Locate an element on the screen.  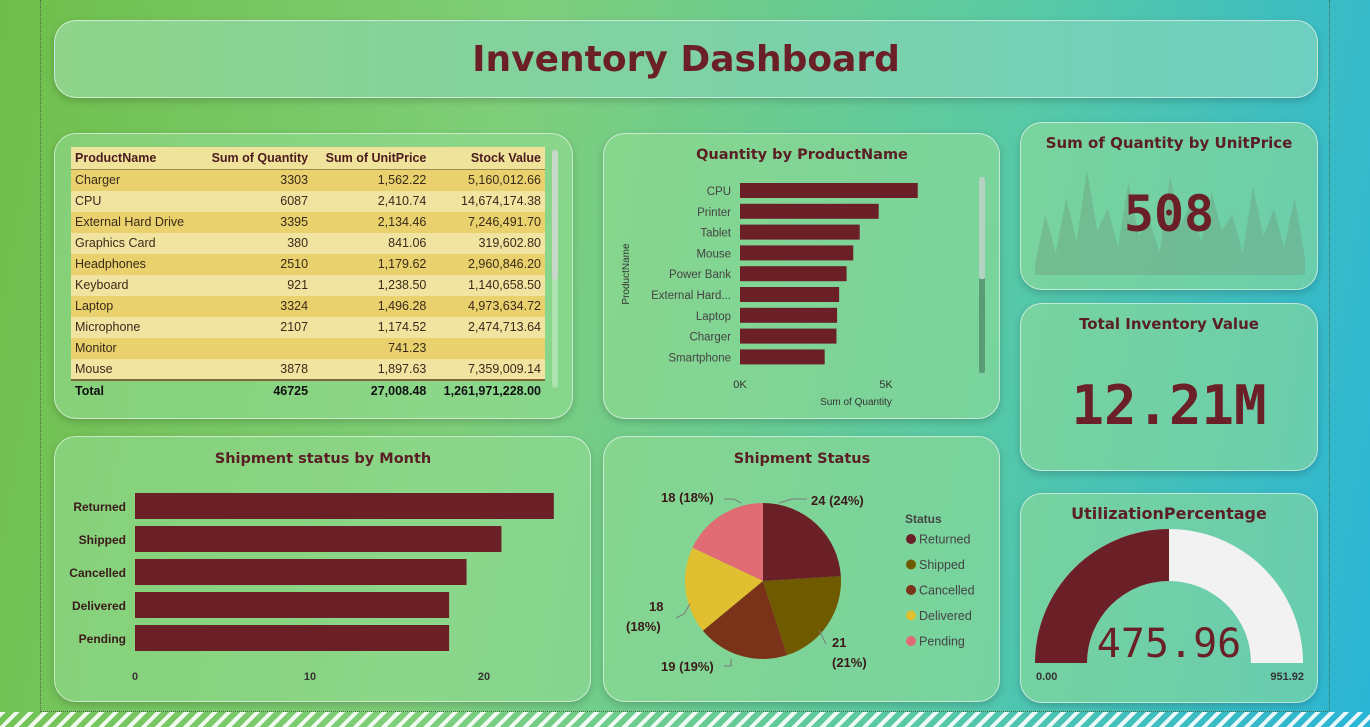
cell-stock-value: 7,359,009.14 is located at coordinates (487, 369).